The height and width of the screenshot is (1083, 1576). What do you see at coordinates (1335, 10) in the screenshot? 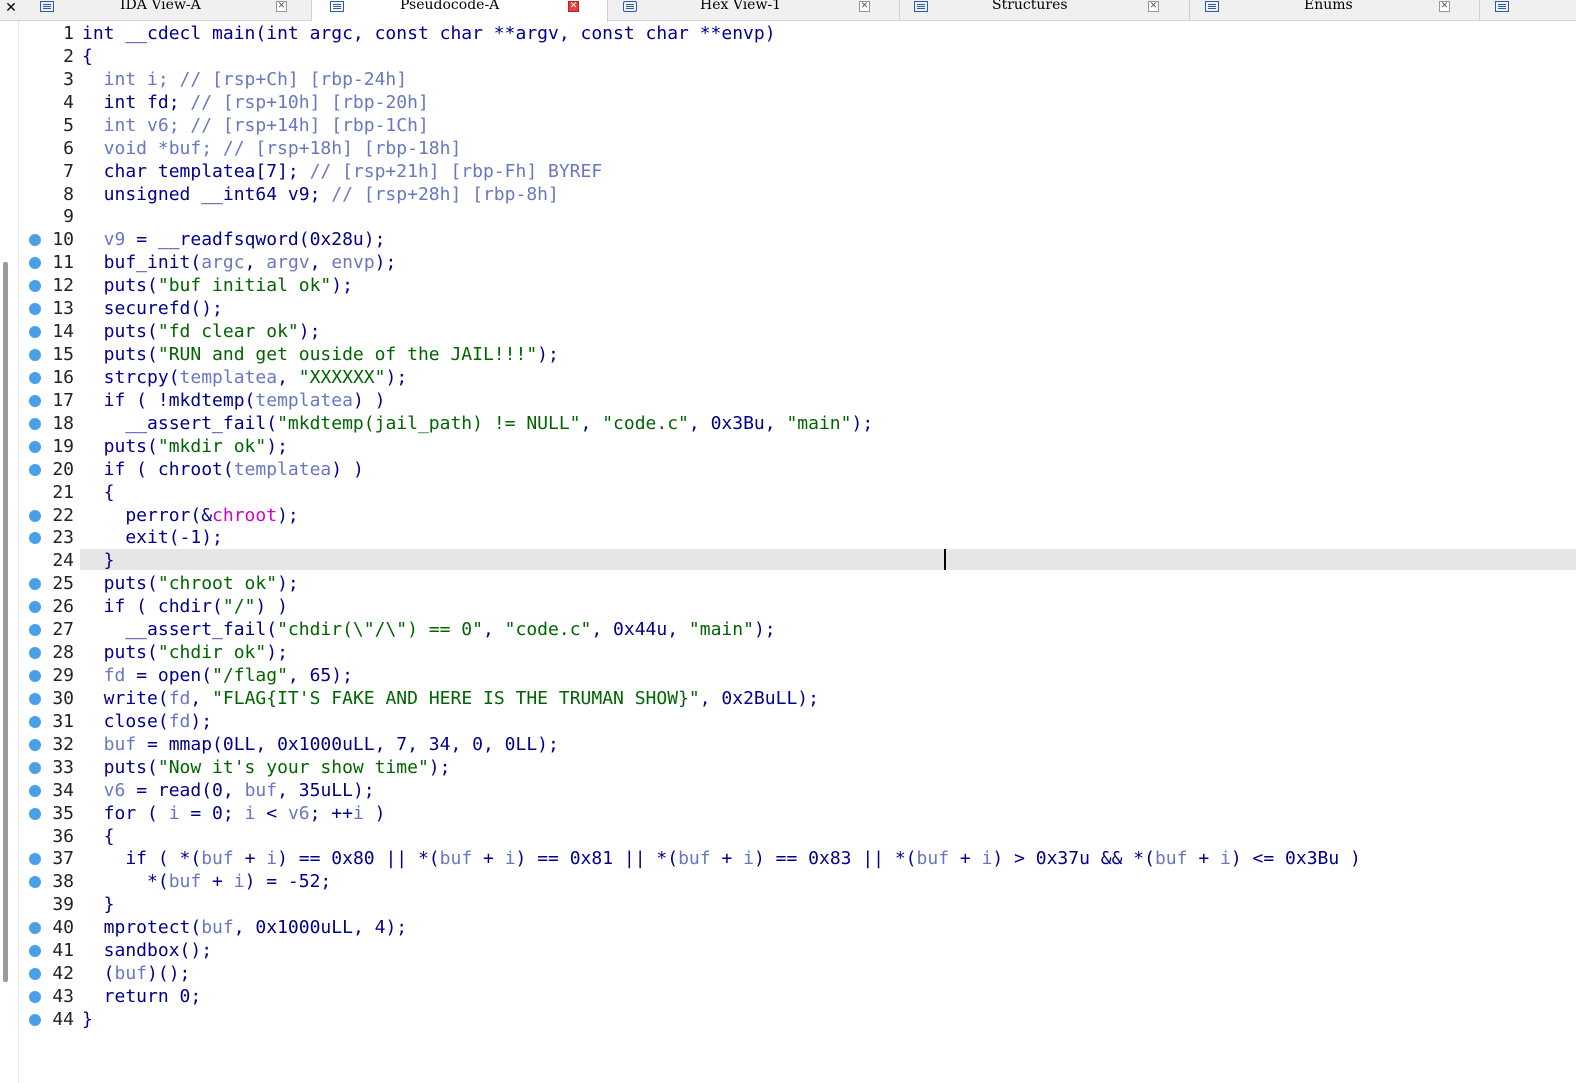
I see `tab-enums: Enums ✕` at bounding box center [1335, 10].